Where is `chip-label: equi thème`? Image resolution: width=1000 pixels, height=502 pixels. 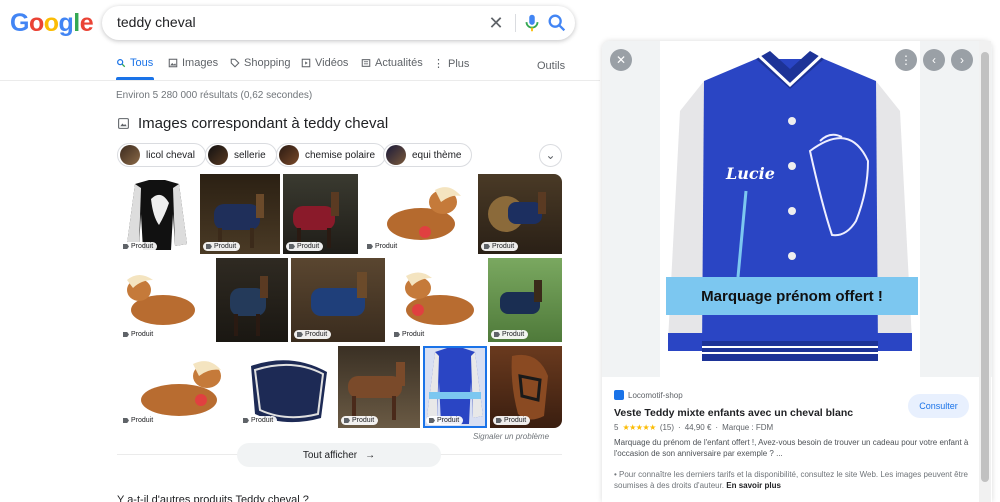 chip-label: equi thème is located at coordinates (437, 155).